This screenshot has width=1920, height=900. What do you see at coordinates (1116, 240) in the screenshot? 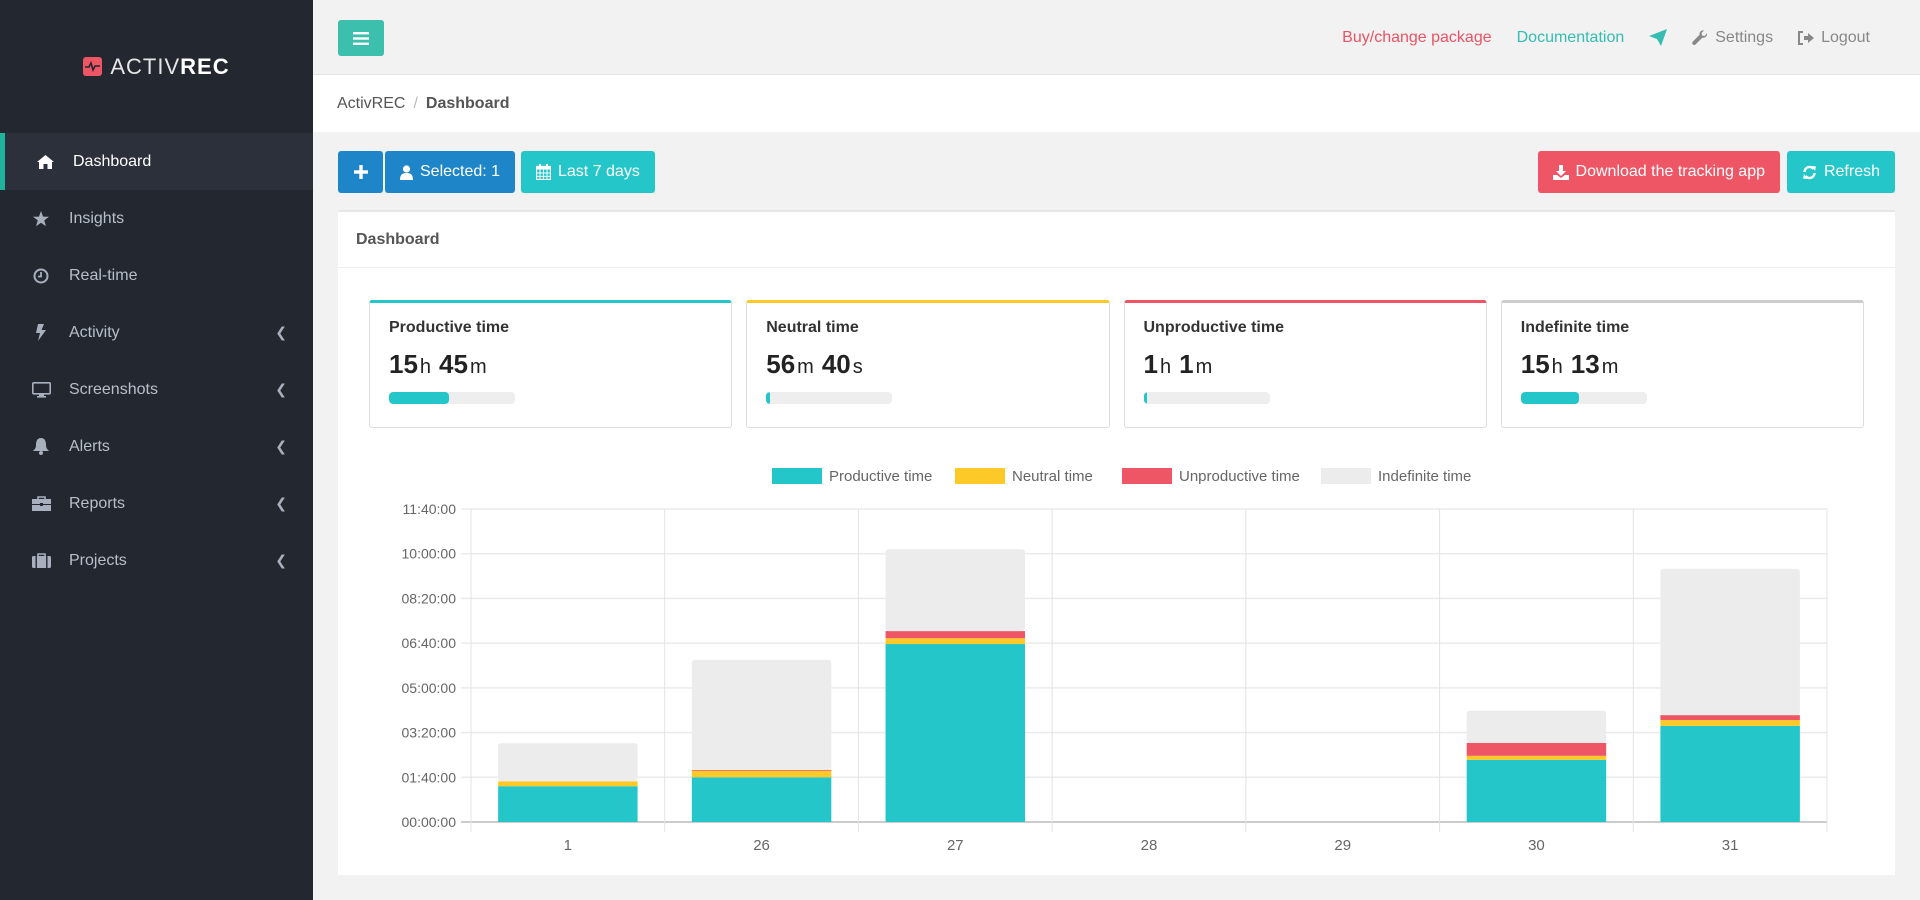
I see `panel-title: Dashboard` at bounding box center [1116, 240].